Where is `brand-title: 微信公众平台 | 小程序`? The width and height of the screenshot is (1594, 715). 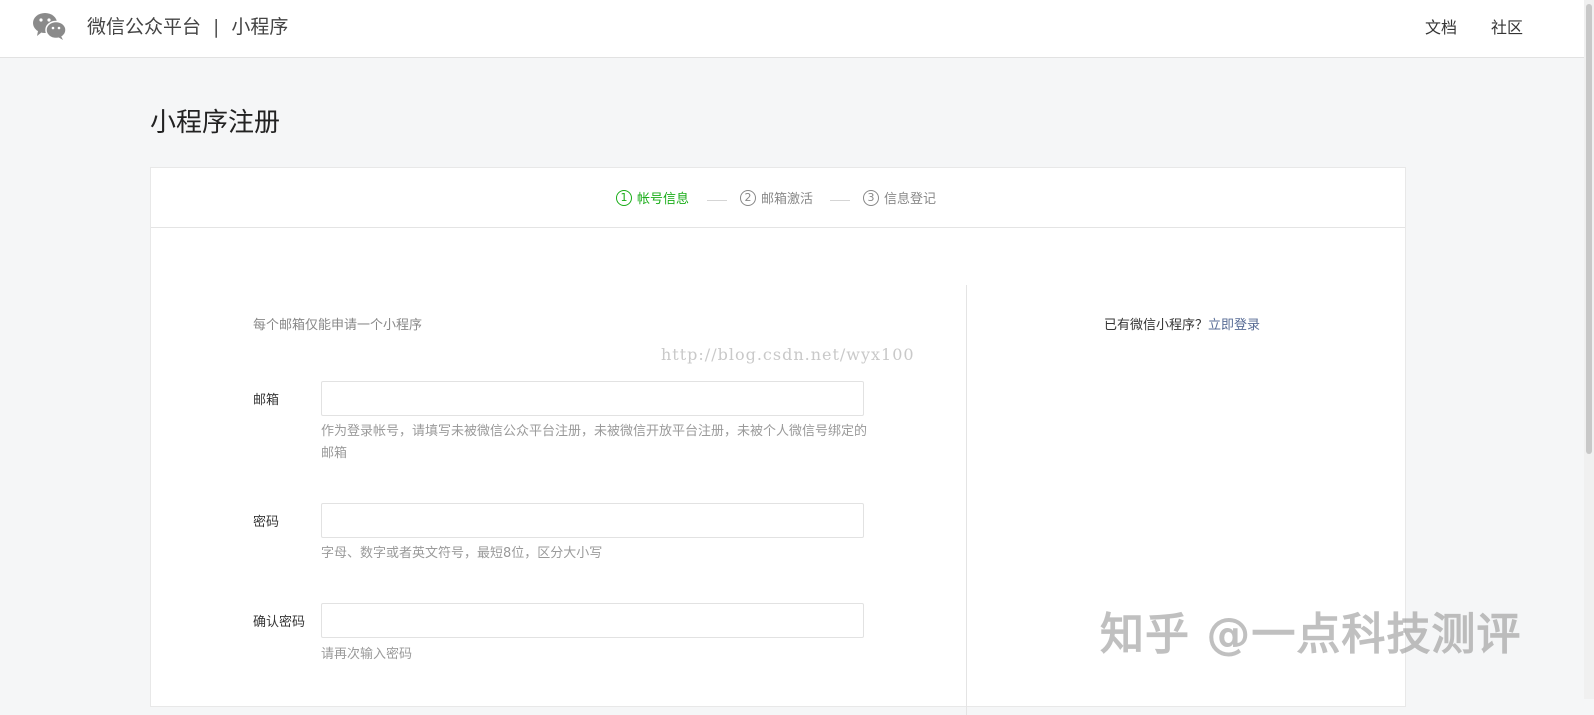
brand-title: 微信公众平台 | 小程序 is located at coordinates (187, 27).